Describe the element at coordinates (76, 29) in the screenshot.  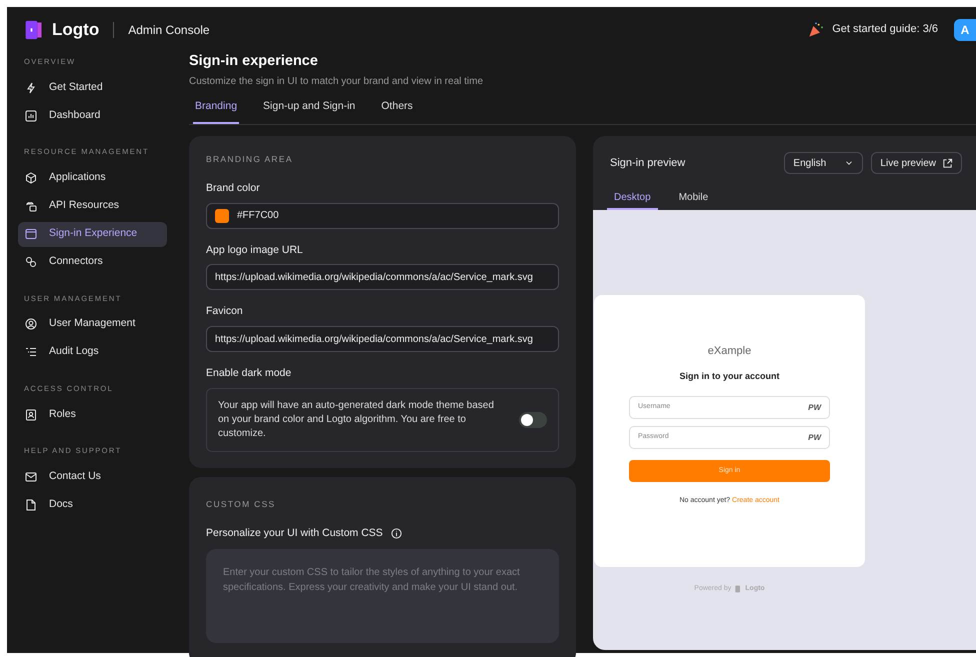
I see `logo-text: Logto` at that location.